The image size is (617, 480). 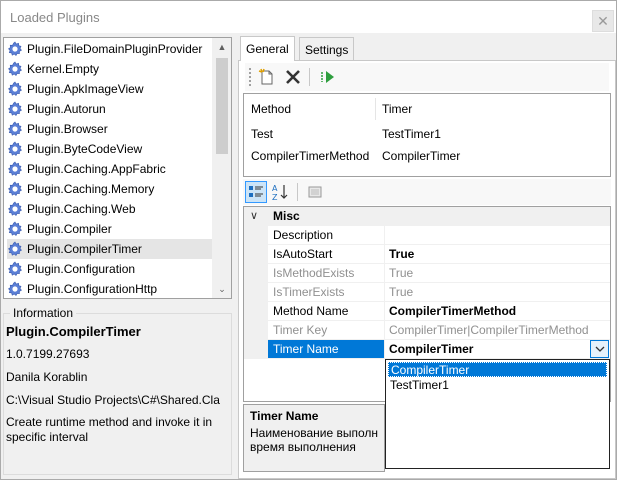 I want to click on scroll-thumb, so click(x=222, y=106).